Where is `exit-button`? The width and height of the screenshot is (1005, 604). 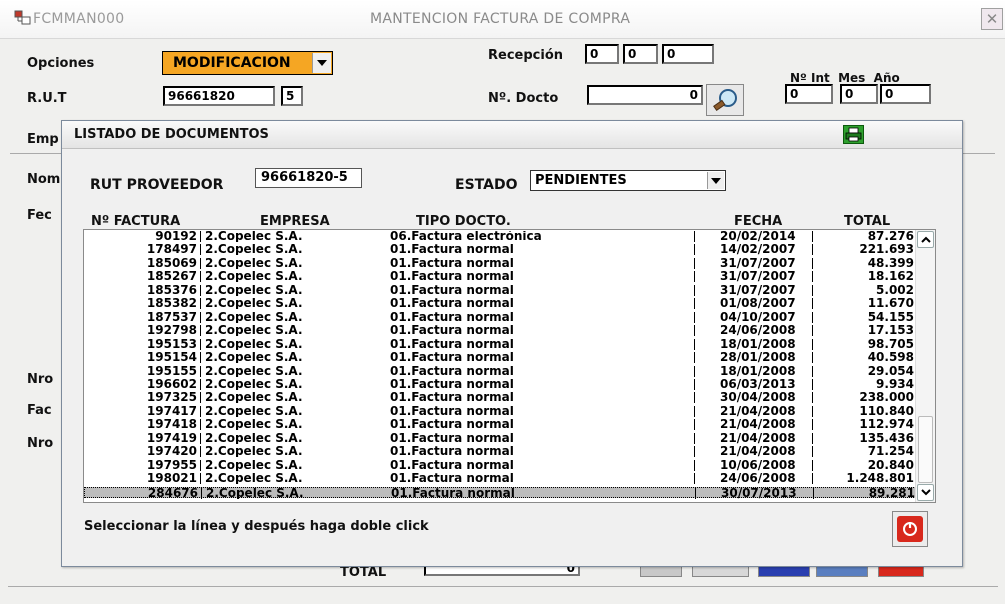
exit-button is located at coordinates (910, 529).